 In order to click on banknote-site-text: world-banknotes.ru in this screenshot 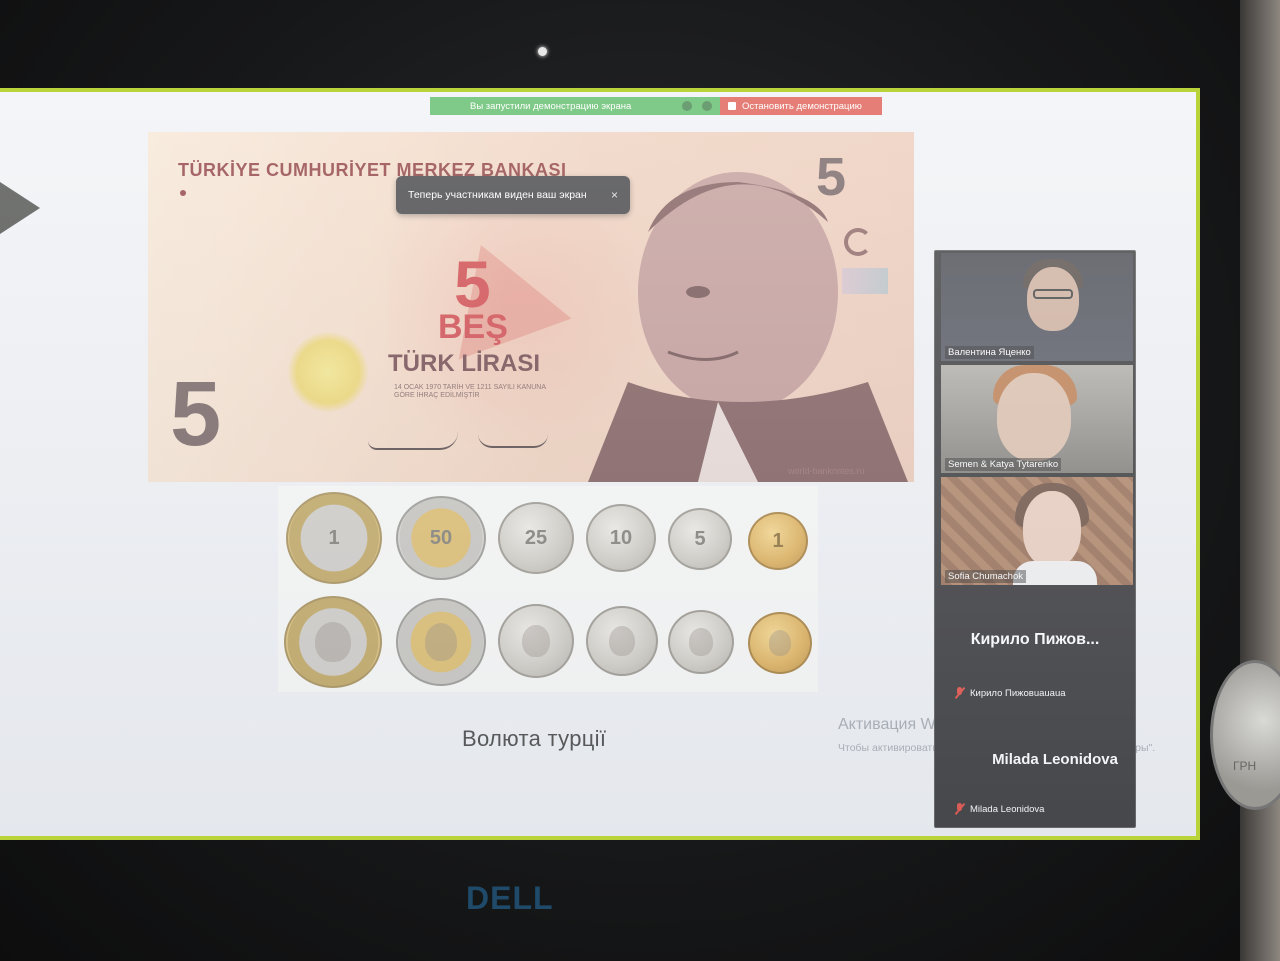, I will do `click(826, 471)`.